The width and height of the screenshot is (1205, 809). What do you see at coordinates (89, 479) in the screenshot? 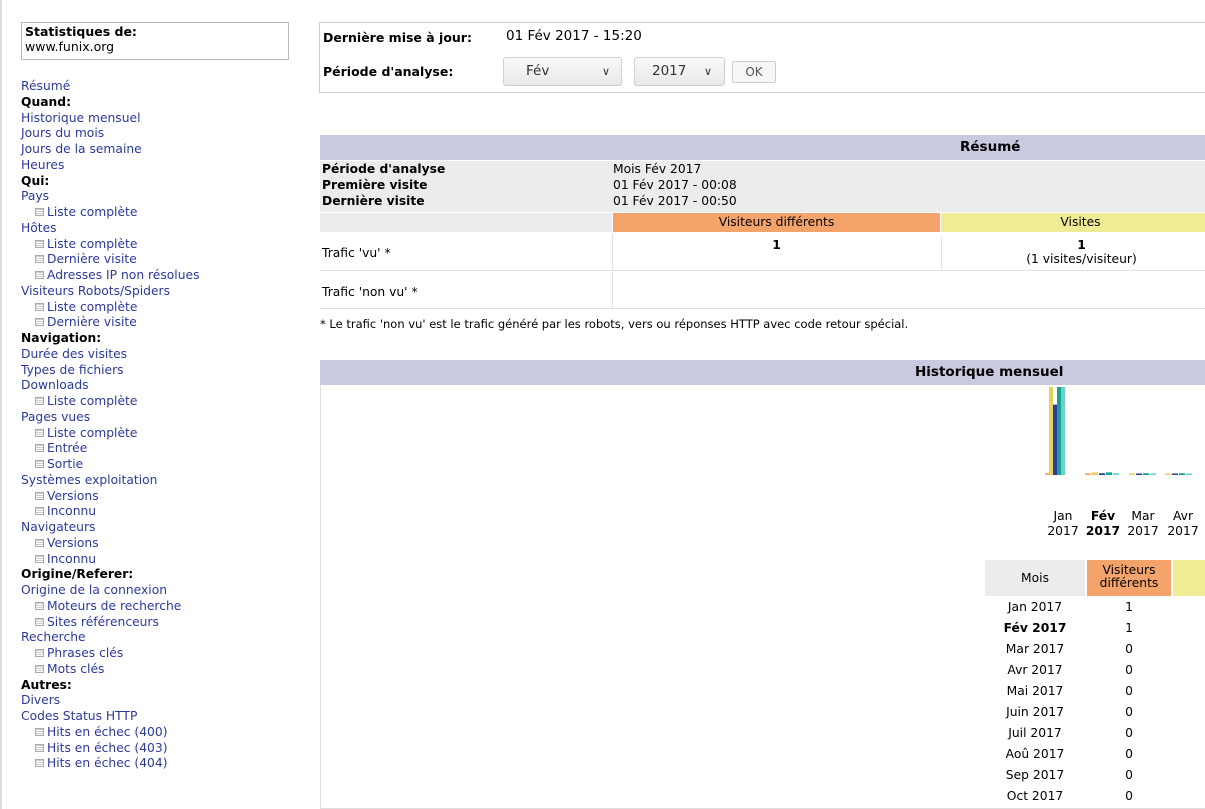
I see `menu-item-label: Systèmes exploitation` at bounding box center [89, 479].